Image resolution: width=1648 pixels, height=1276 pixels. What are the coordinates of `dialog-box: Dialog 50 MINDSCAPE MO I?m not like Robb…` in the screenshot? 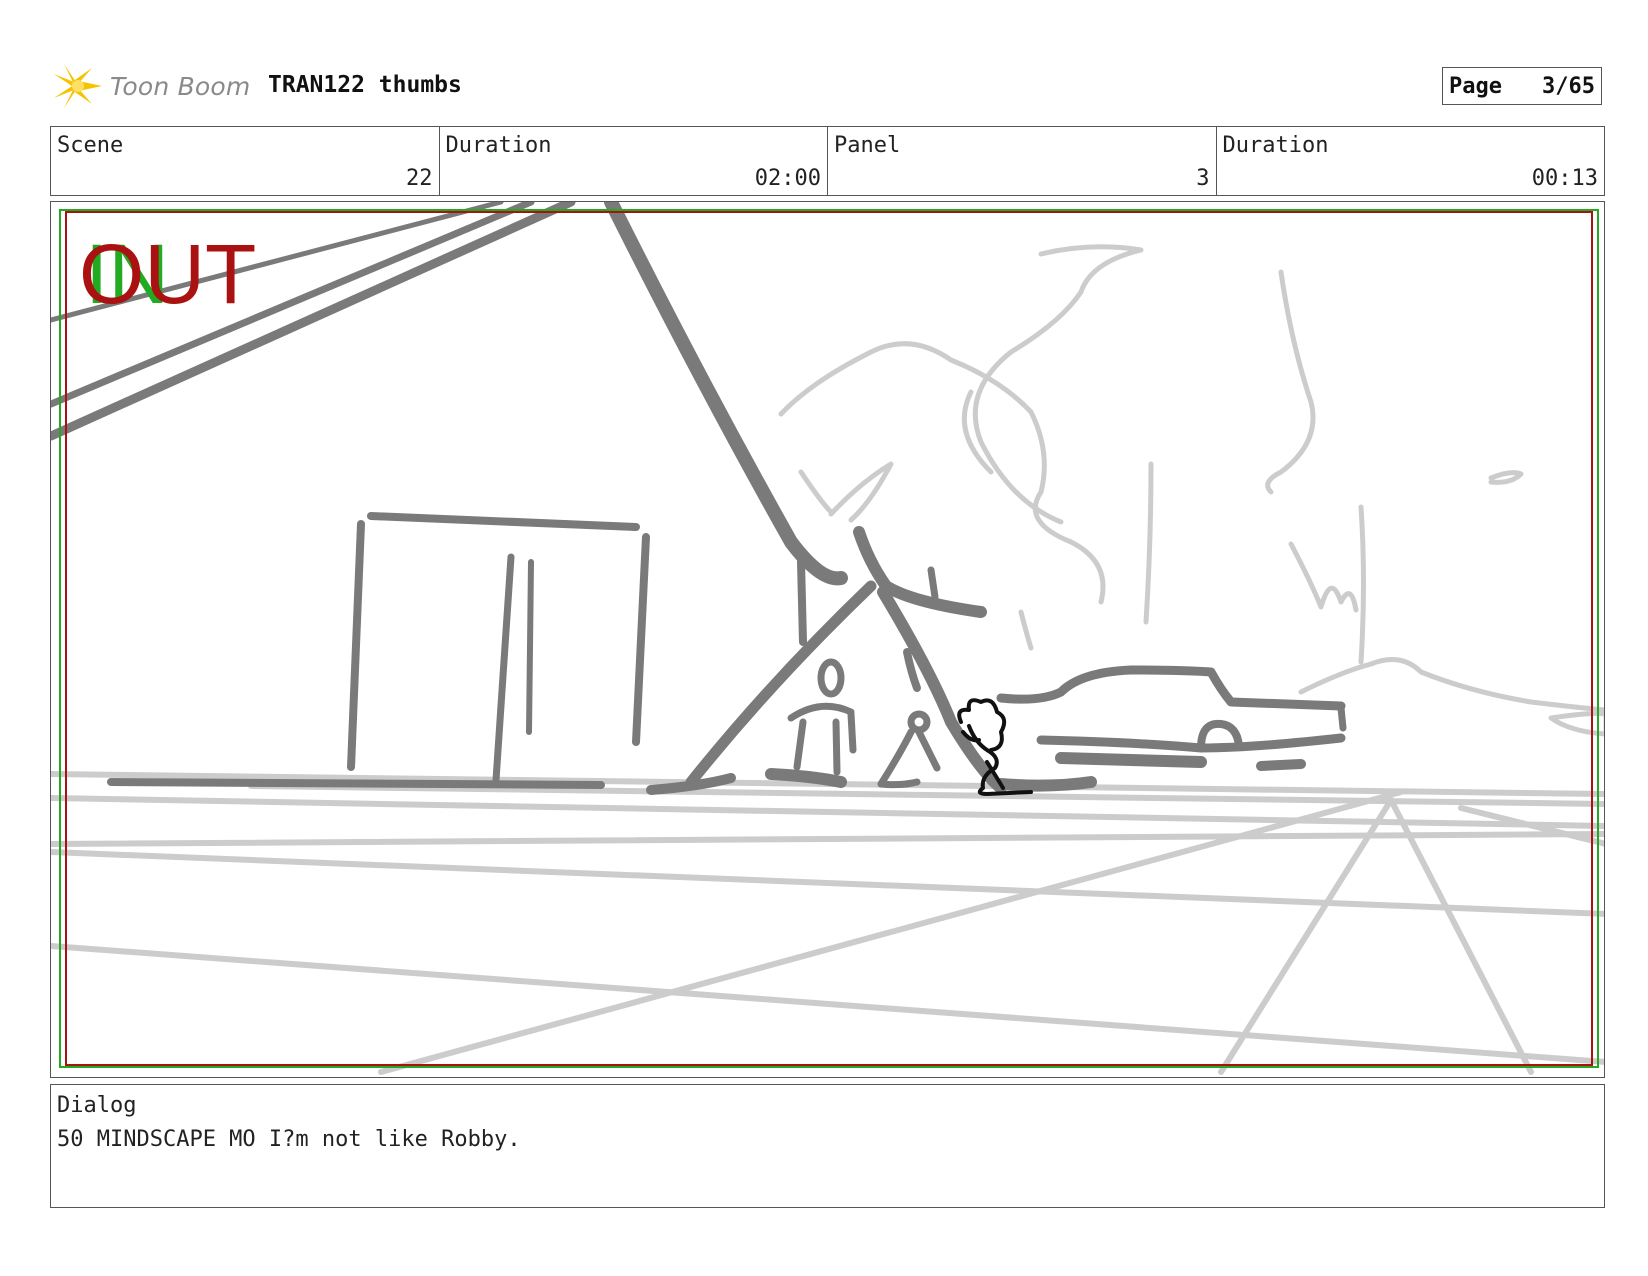 It's located at (827, 1146).